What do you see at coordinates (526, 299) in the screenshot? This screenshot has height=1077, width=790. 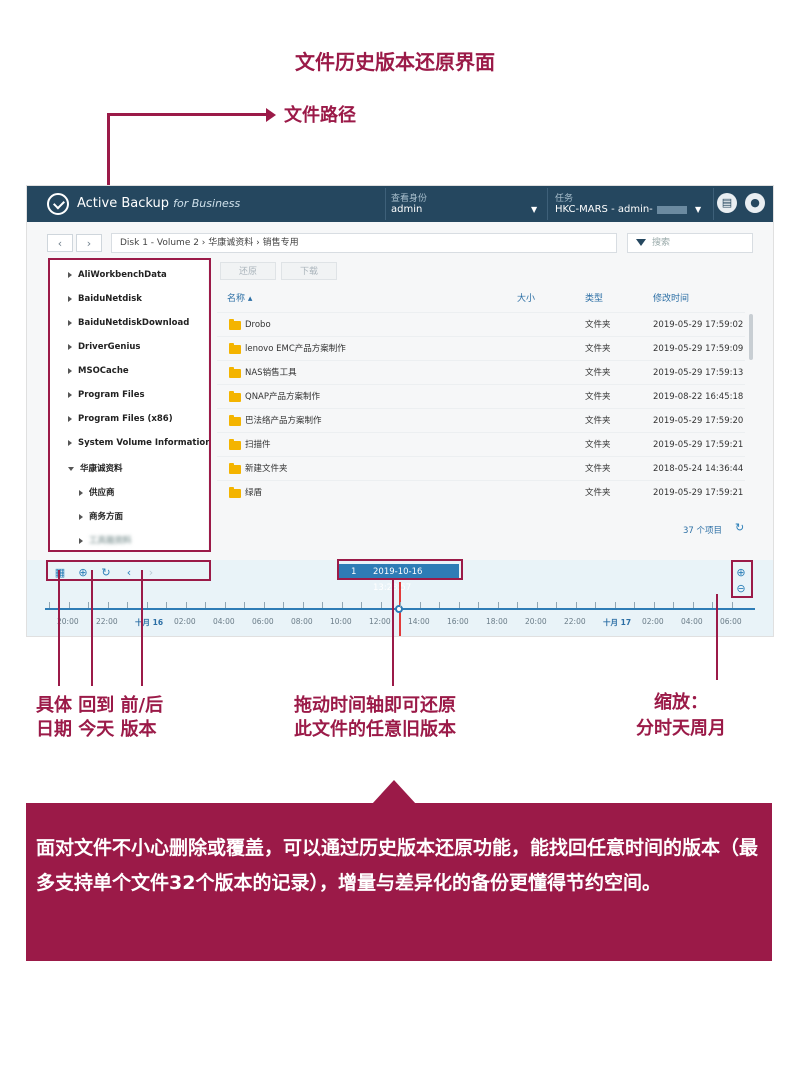 I see `col-size: 大小` at bounding box center [526, 299].